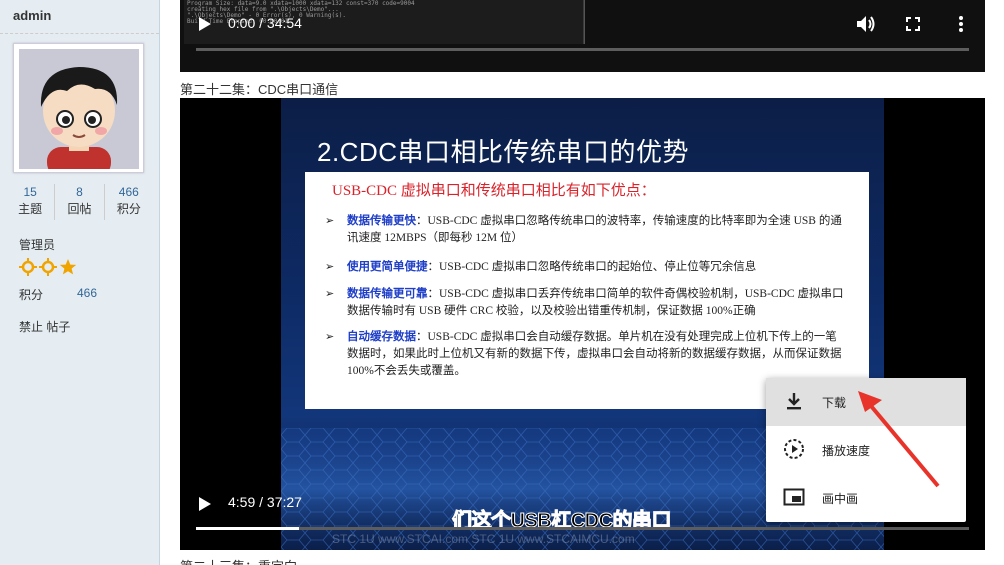 Image resolution: width=1004 pixels, height=565 pixels. I want to click on points-row: 积分 466, so click(58, 294).